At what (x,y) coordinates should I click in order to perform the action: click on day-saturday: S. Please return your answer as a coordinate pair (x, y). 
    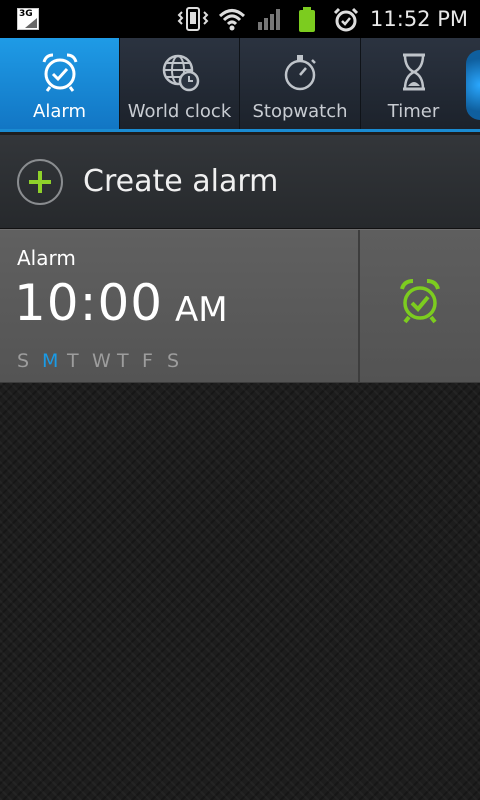
    Looking at the image, I should click on (173, 361).